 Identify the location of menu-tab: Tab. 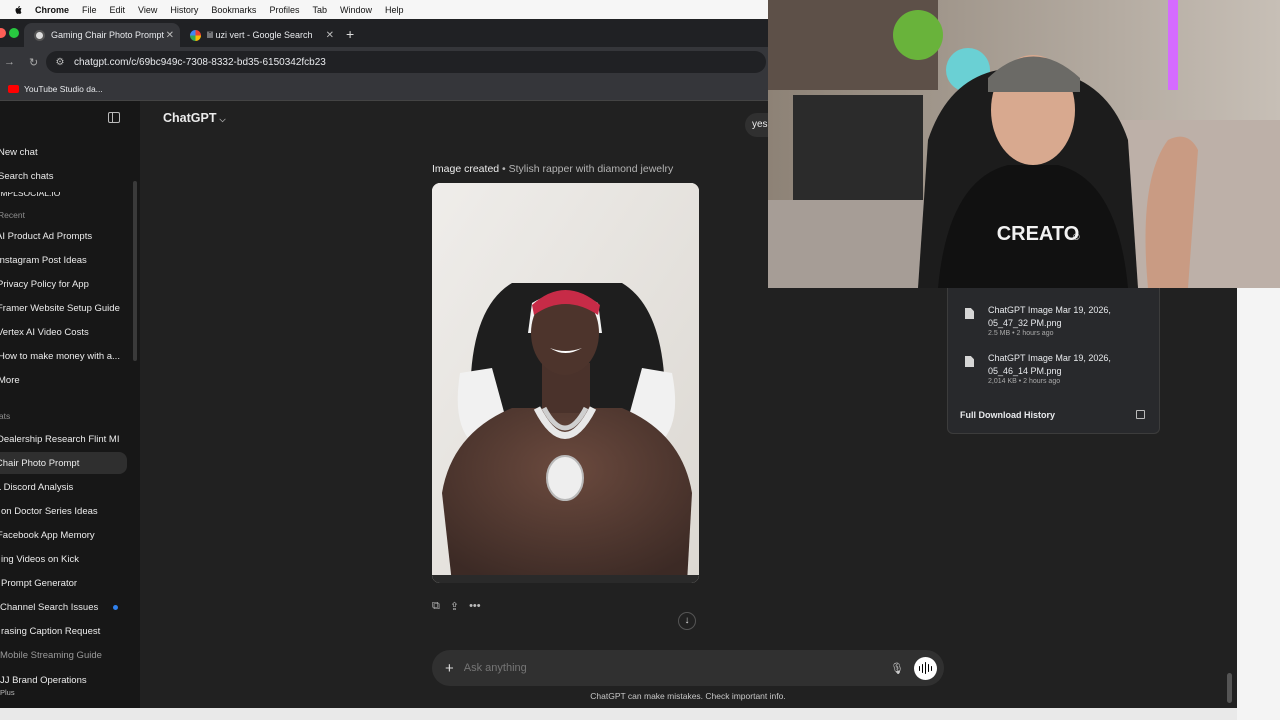
(319, 10).